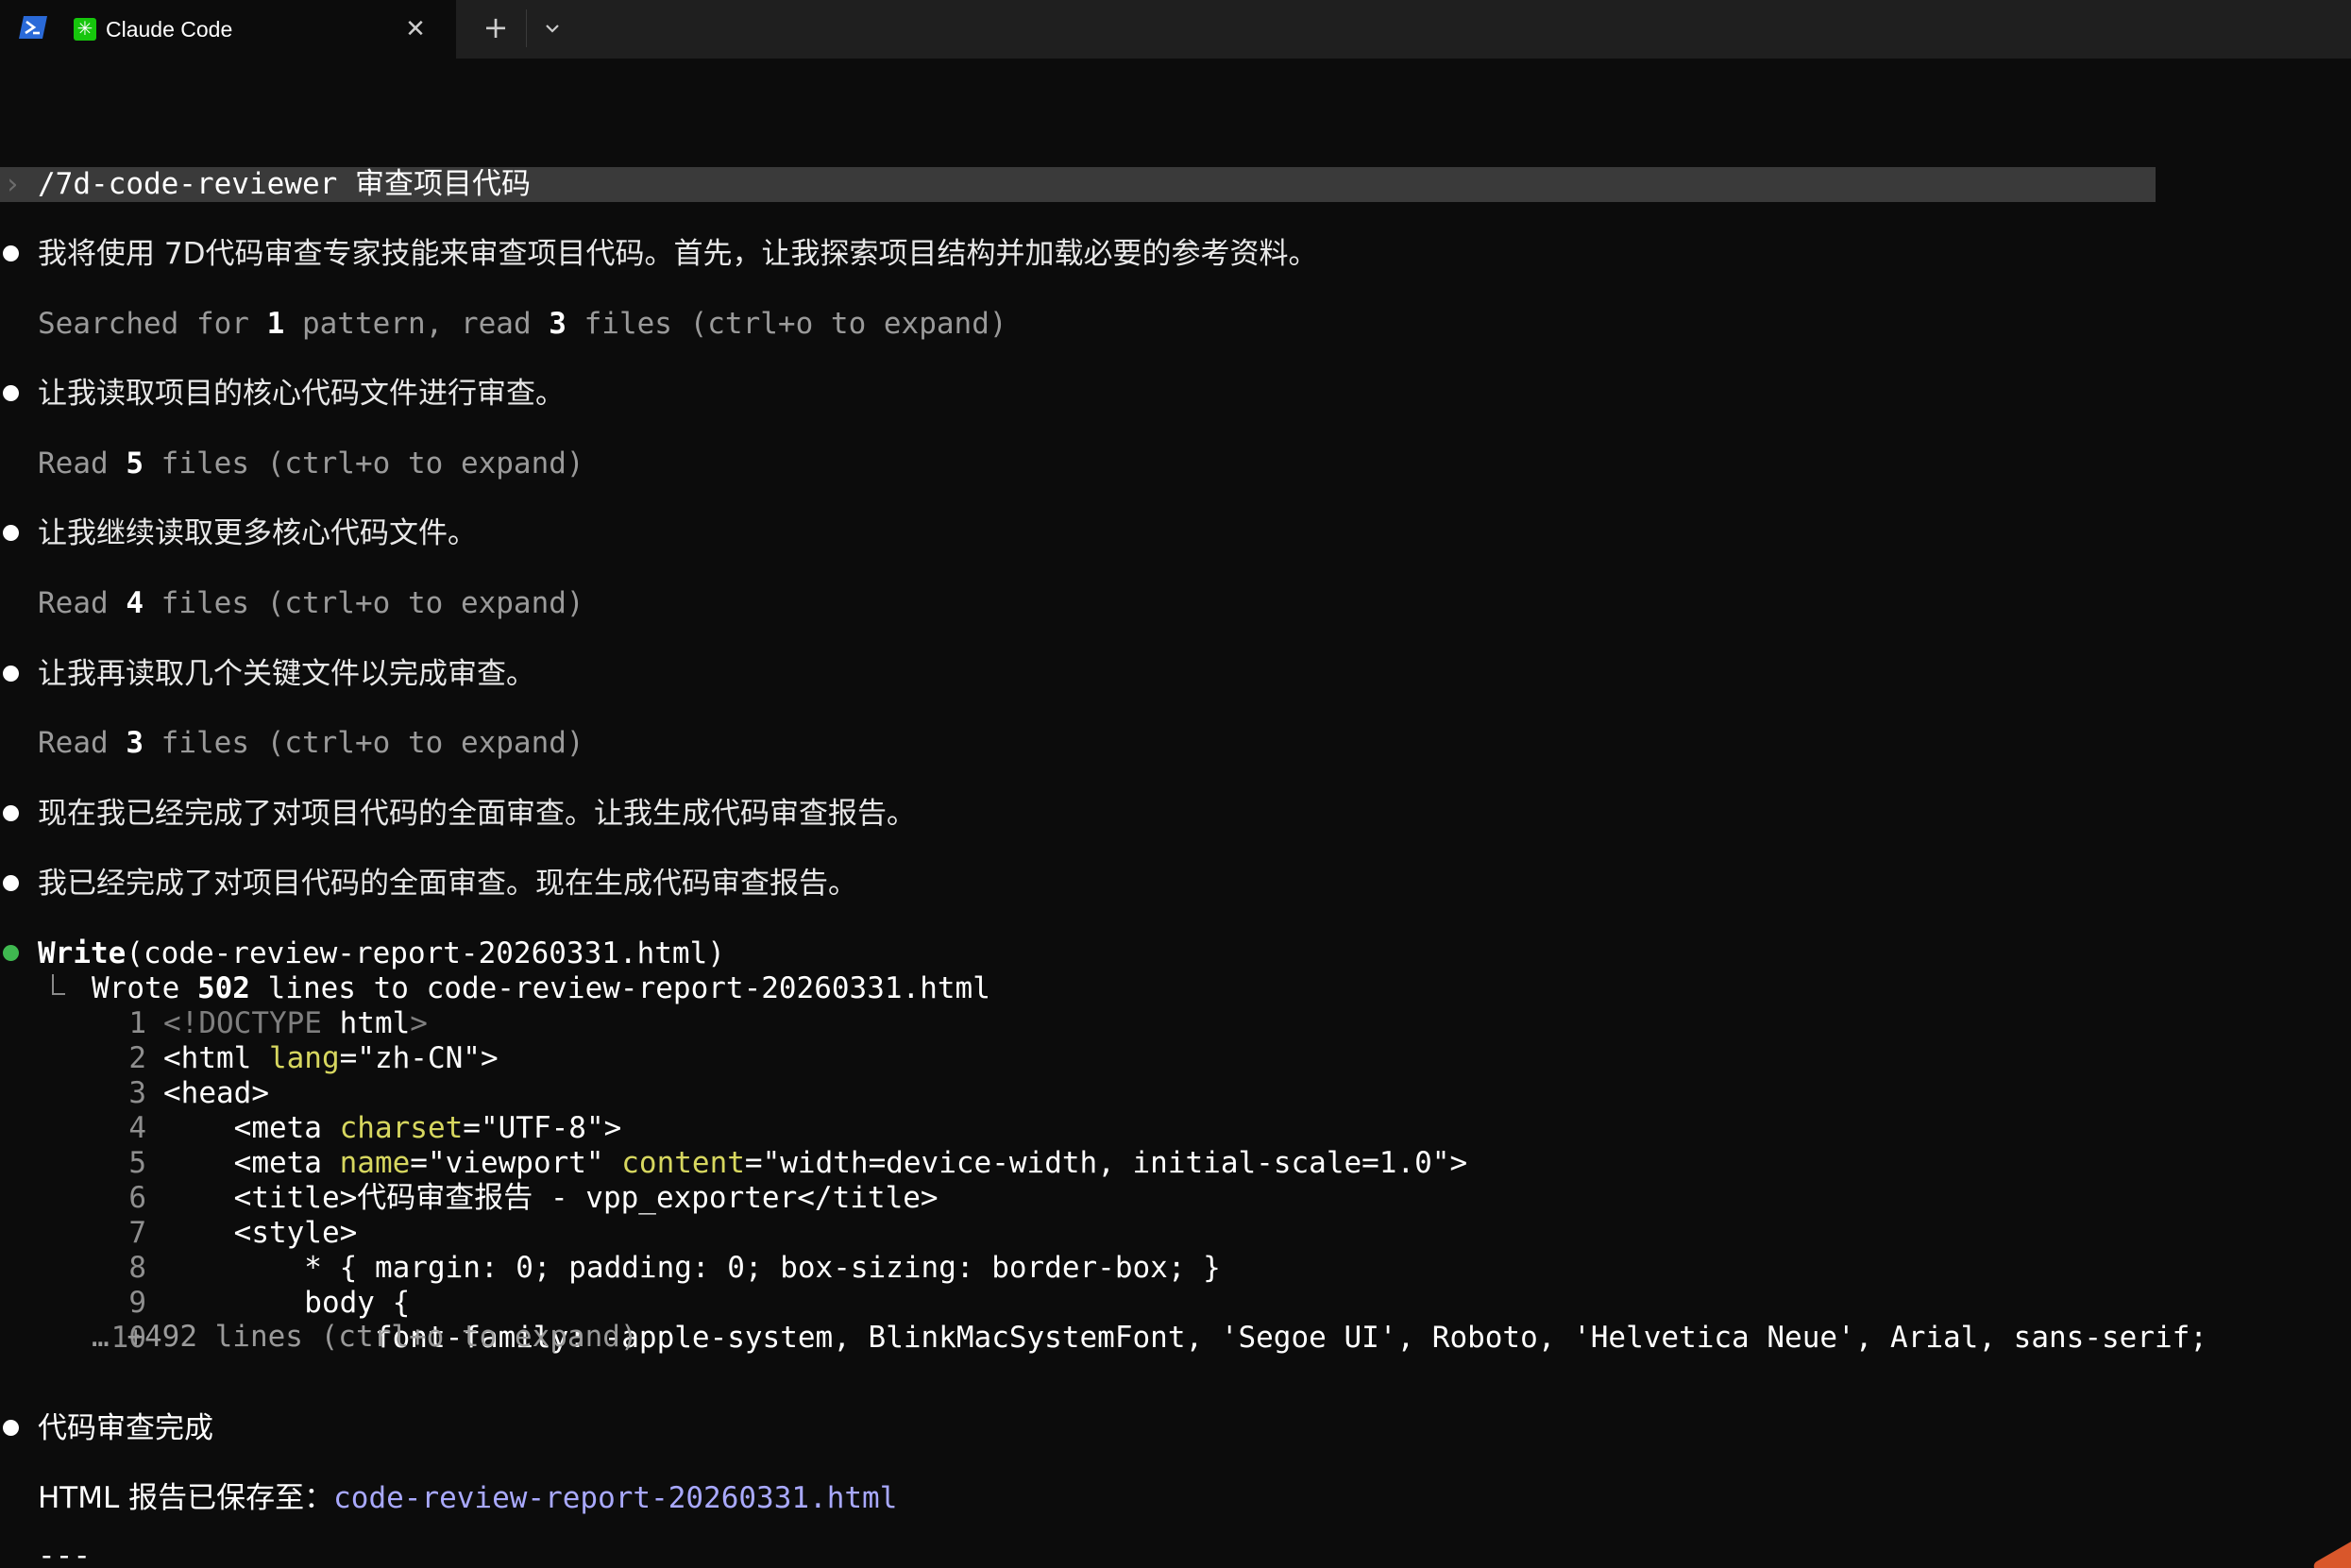 The width and height of the screenshot is (2351, 1568). I want to click on prompt-text: /7d-code-reviewer 审查项目代码, so click(284, 184).